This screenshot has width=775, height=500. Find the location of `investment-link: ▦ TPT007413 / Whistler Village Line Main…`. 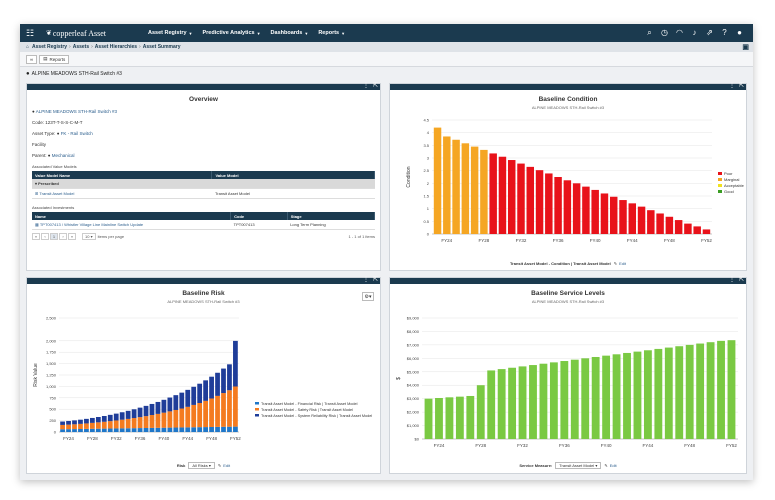

investment-link: ▦ TPT007413 / Whistler Village Line Main… is located at coordinates (131, 225).